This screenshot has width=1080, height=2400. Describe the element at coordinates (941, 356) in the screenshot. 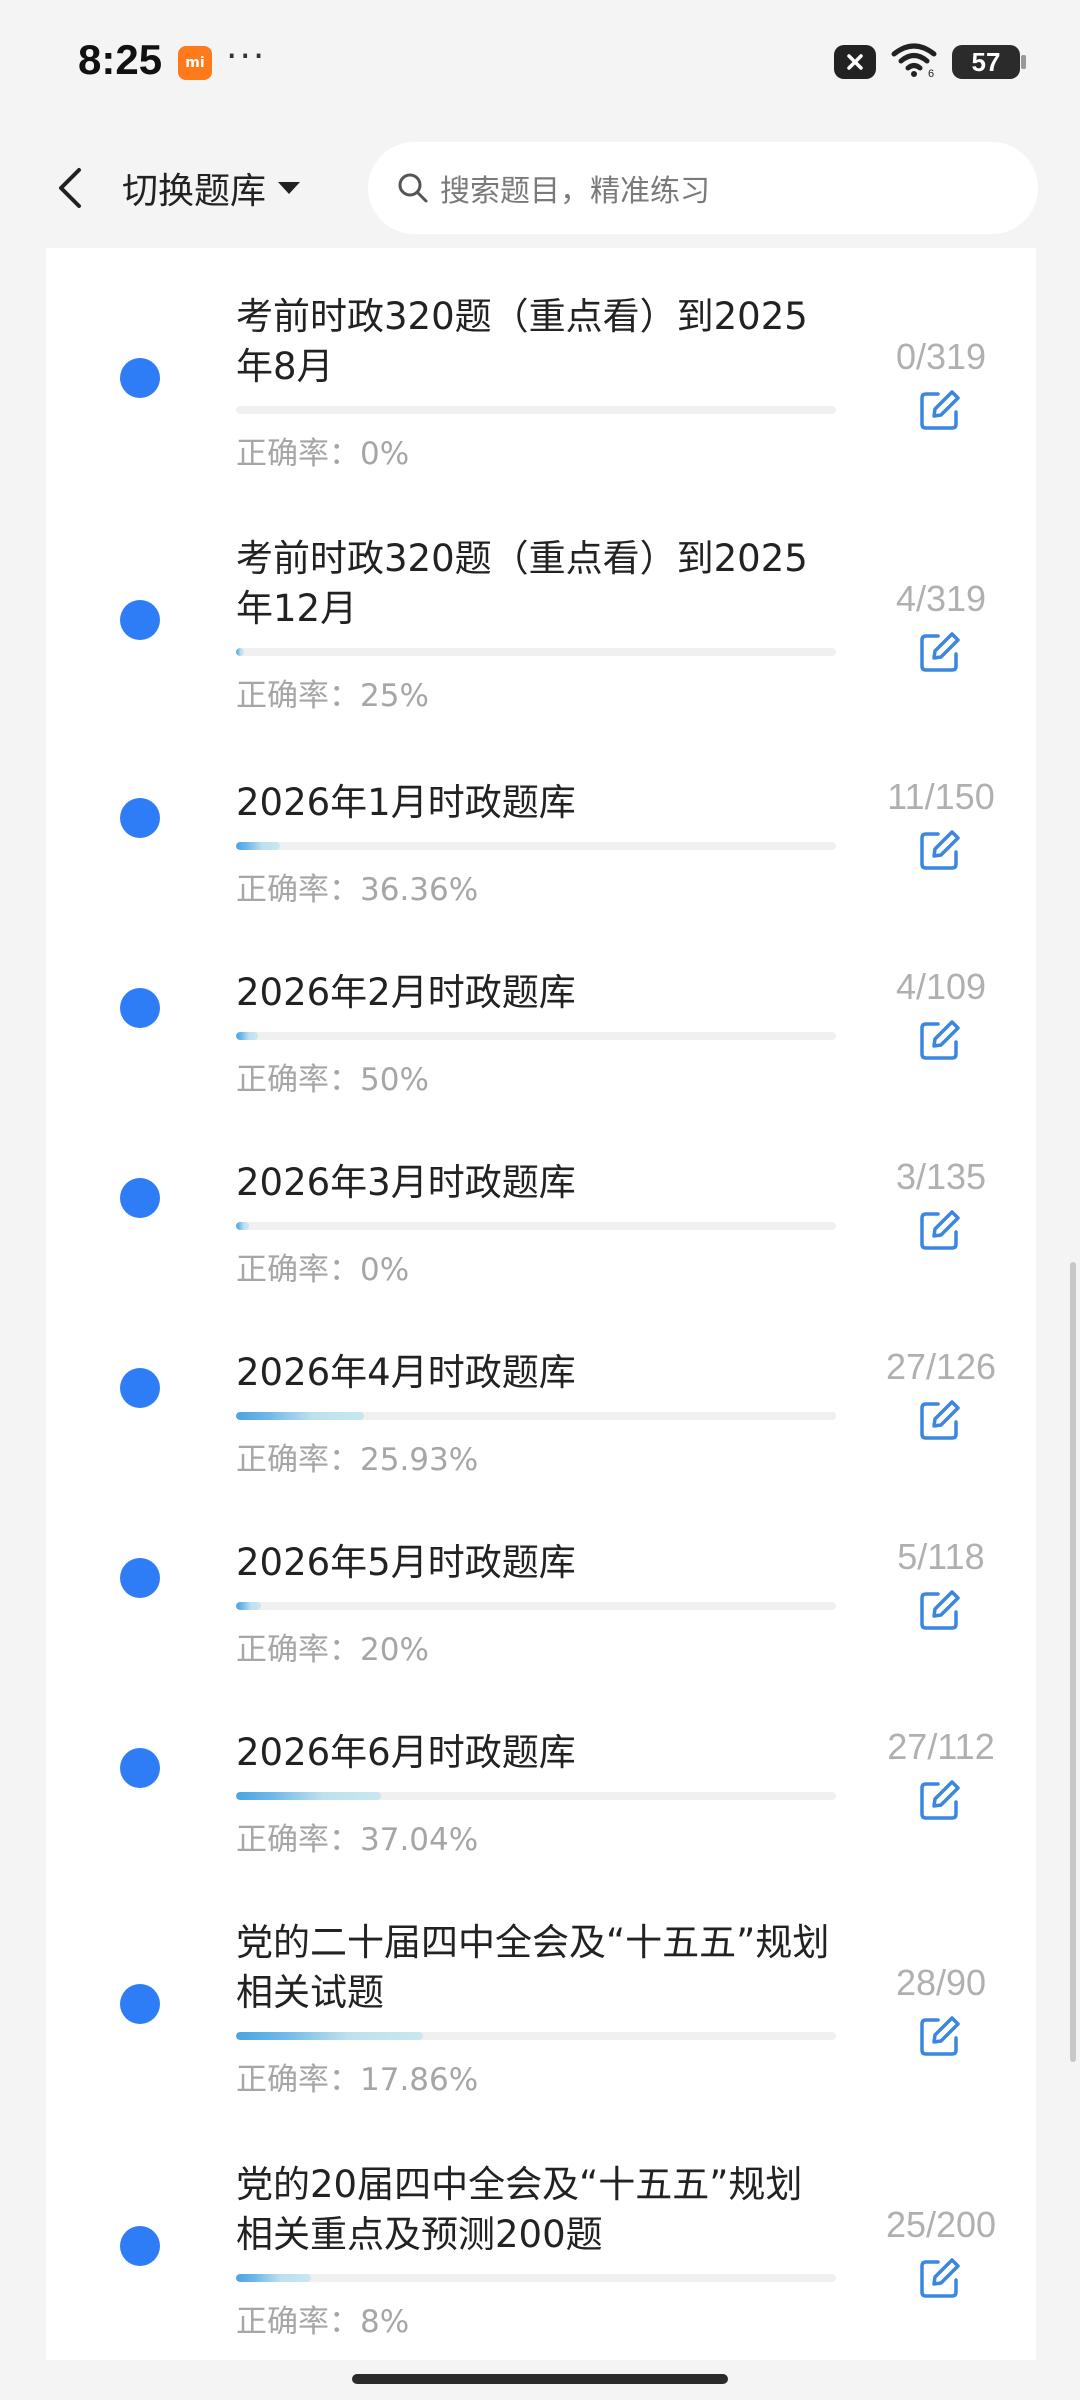

I see `progress-count: 0/319` at that location.